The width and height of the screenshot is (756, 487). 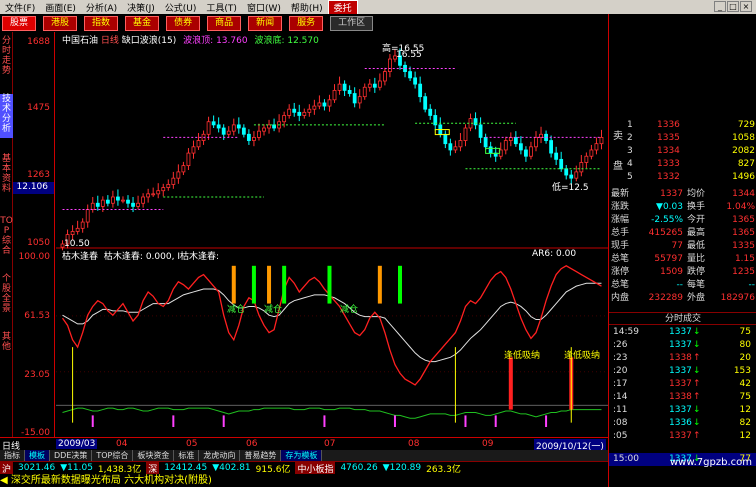 I want to click on tab-technical: 技术分析, so click(x=6, y=116).